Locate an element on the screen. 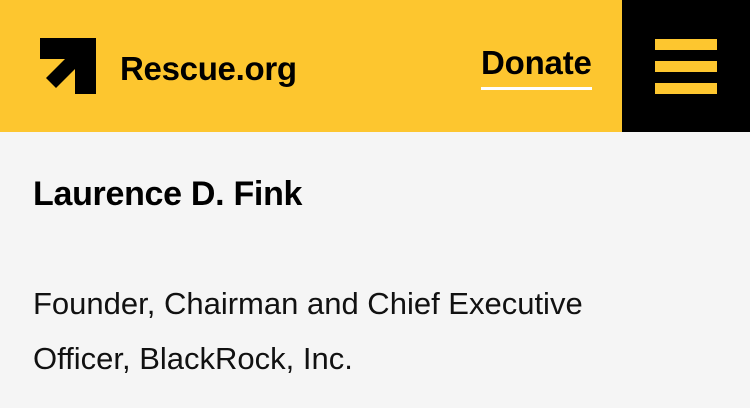 This screenshot has height=408, width=750. person-name: Laurence D. Fink is located at coordinates (168, 194).